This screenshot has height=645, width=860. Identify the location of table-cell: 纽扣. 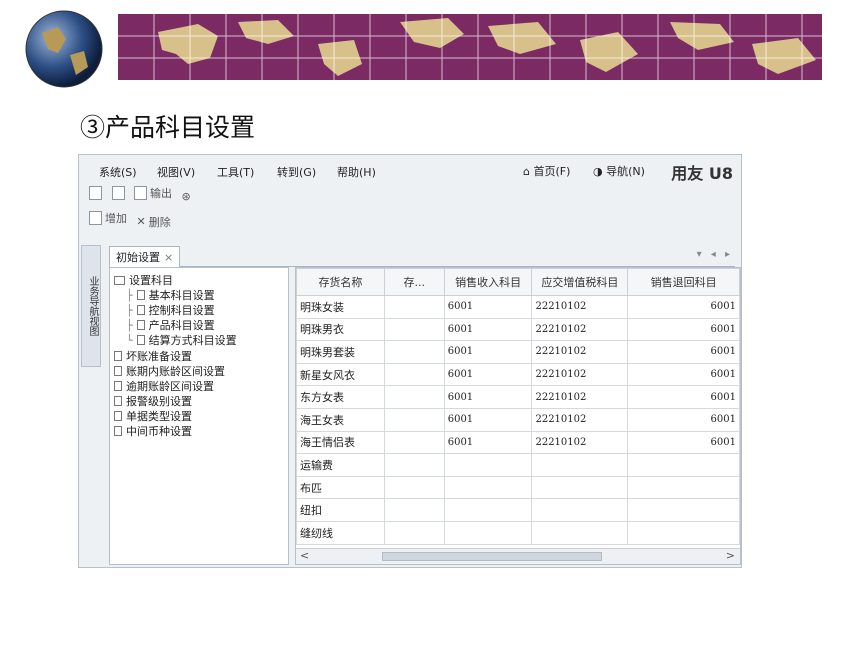
(340, 510).